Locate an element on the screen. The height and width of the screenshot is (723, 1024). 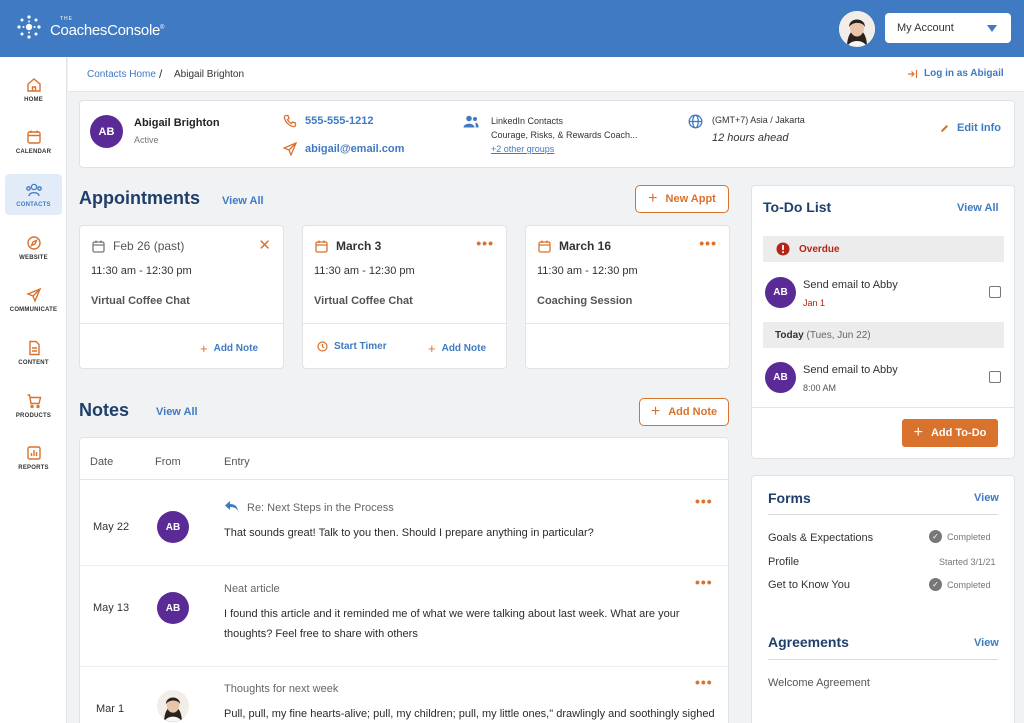
add-note-main-button: + Add Note is located at coordinates (684, 412).